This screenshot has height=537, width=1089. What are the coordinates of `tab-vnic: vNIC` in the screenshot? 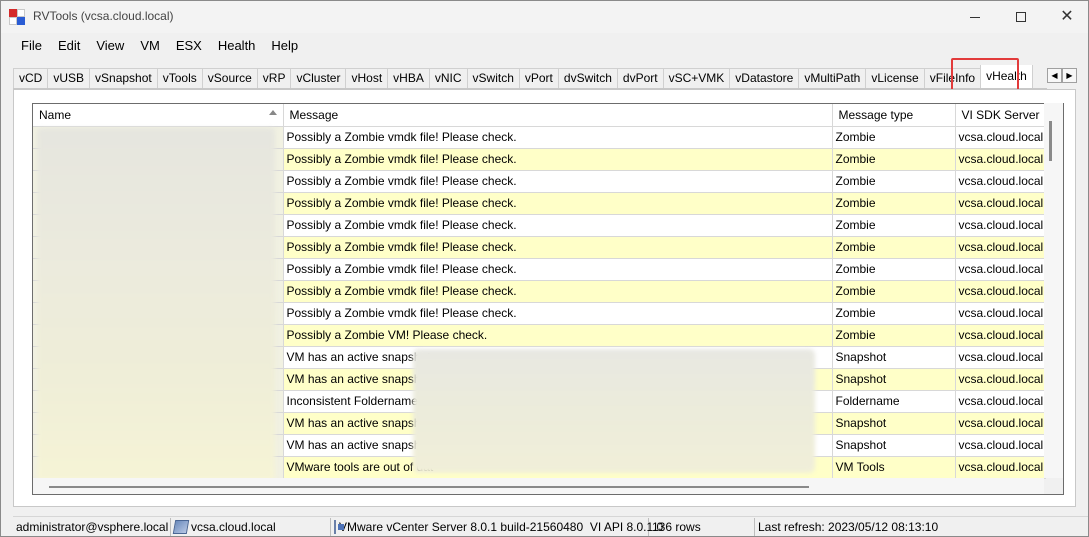 It's located at (448, 78).